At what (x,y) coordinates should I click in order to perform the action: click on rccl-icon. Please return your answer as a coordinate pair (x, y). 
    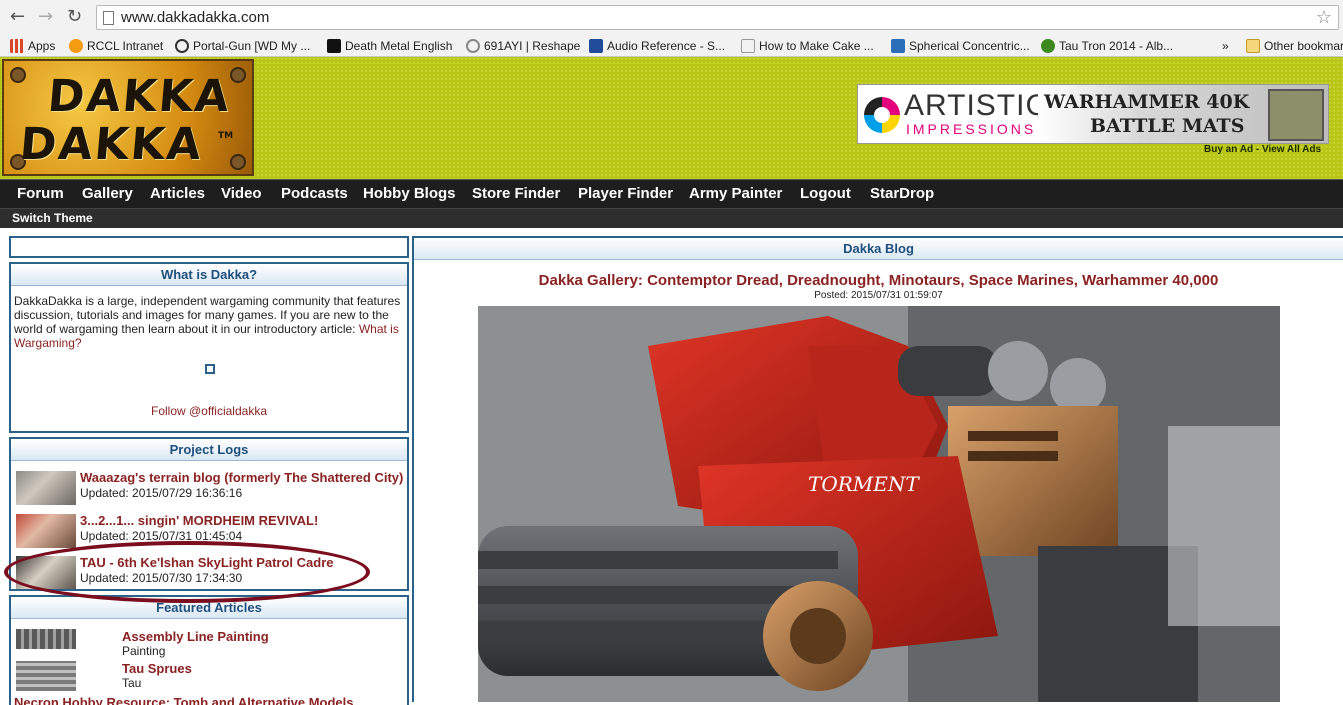
    Looking at the image, I should click on (76, 46).